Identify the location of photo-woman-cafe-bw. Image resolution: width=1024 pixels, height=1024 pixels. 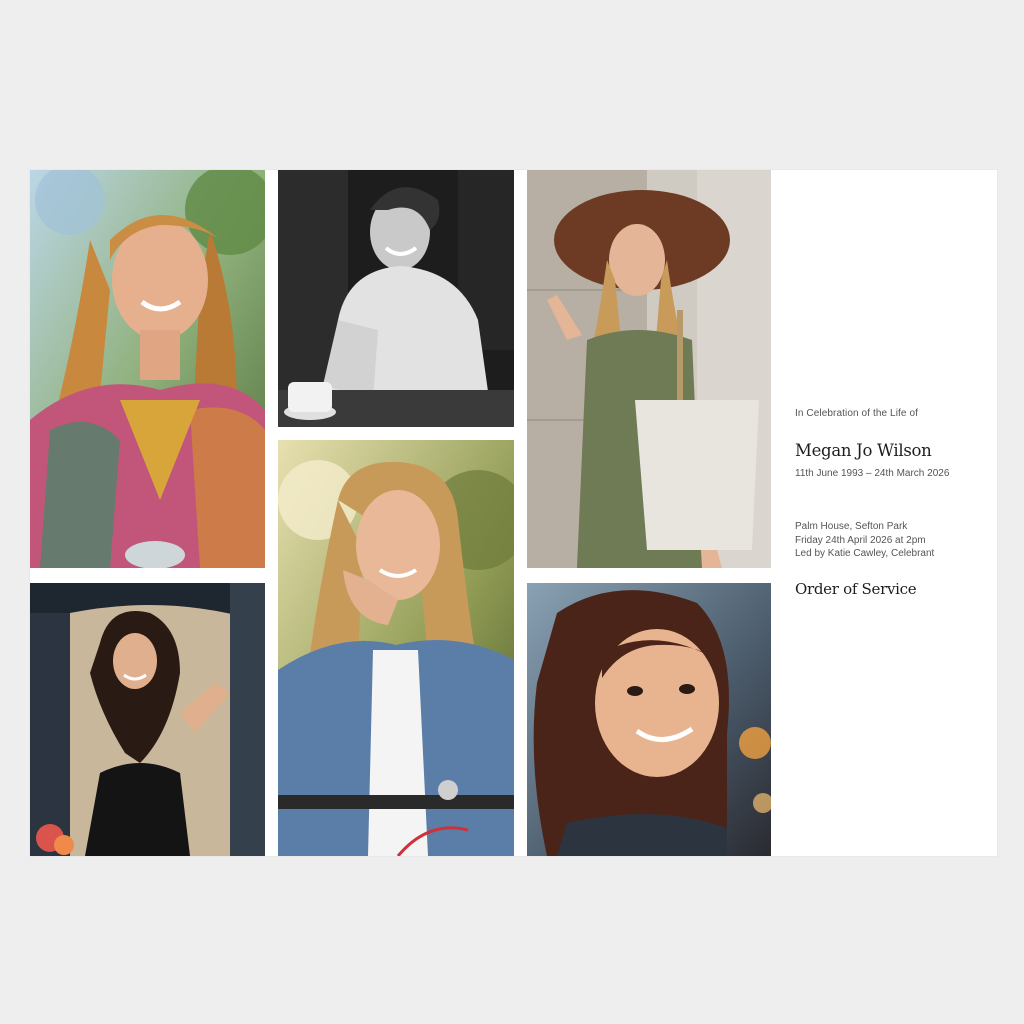
(396, 298).